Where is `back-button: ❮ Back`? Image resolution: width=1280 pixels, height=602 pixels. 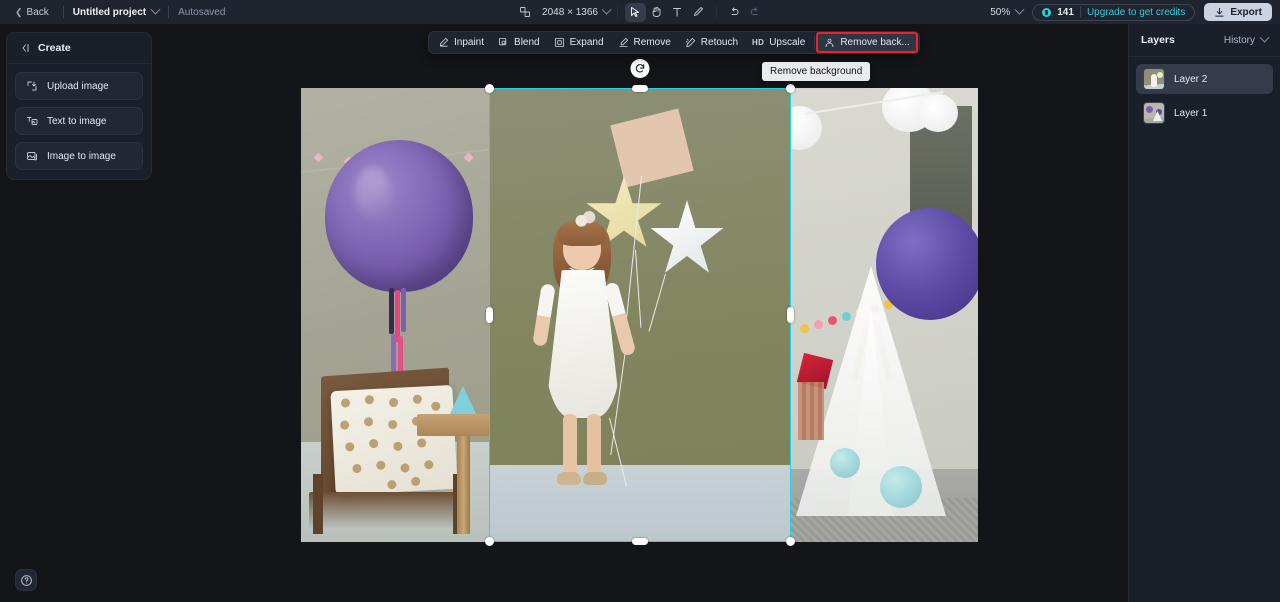 back-button: ❮ Back is located at coordinates (32, 12).